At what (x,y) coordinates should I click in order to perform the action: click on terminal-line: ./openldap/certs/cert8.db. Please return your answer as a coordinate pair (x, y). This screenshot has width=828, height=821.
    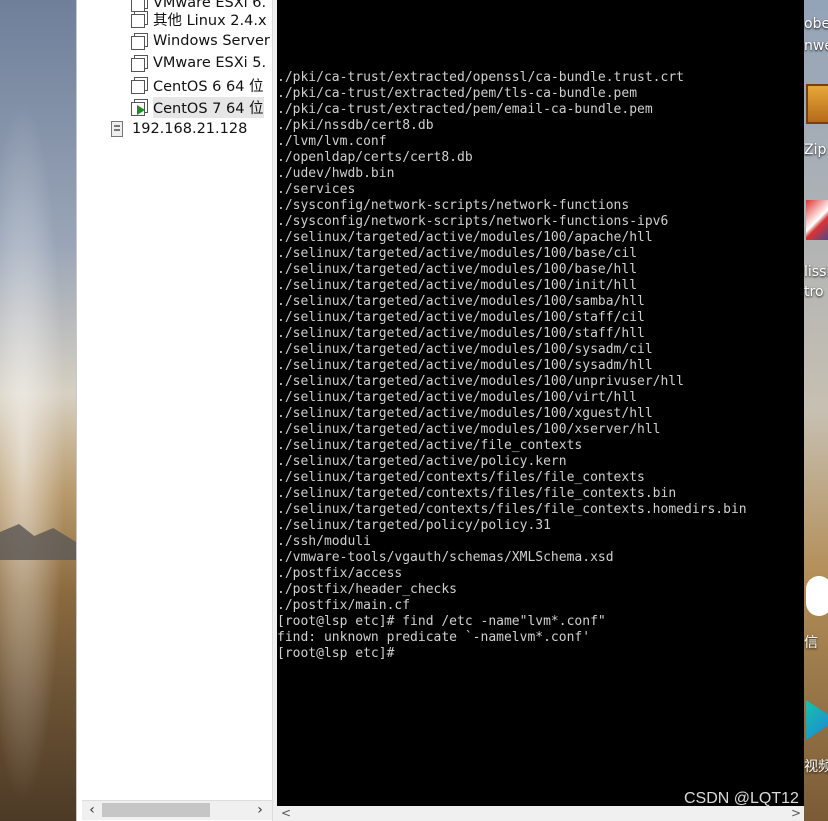
    Looking at the image, I should click on (375, 157).